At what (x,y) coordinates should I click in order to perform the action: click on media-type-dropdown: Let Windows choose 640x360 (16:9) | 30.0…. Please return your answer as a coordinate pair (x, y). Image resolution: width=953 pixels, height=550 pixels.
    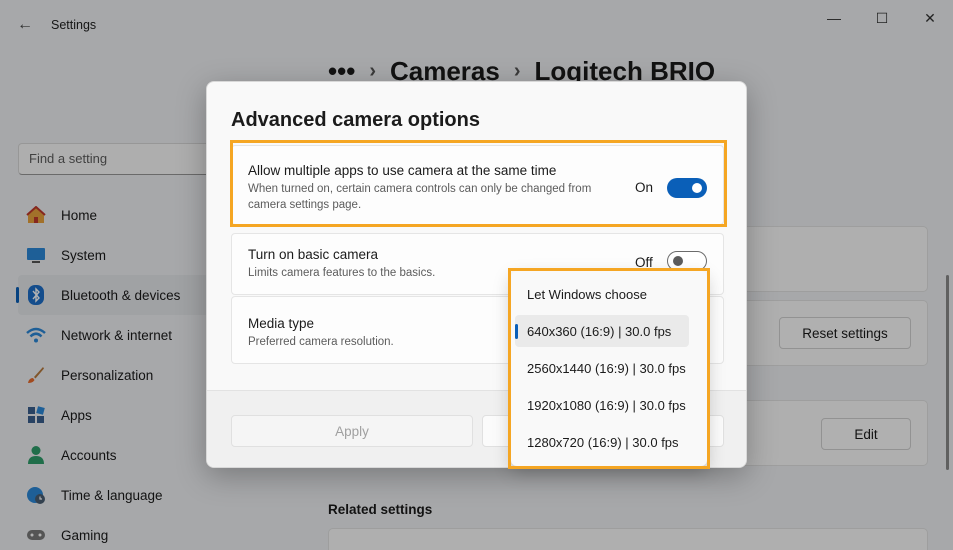
    Looking at the image, I should click on (609, 368).